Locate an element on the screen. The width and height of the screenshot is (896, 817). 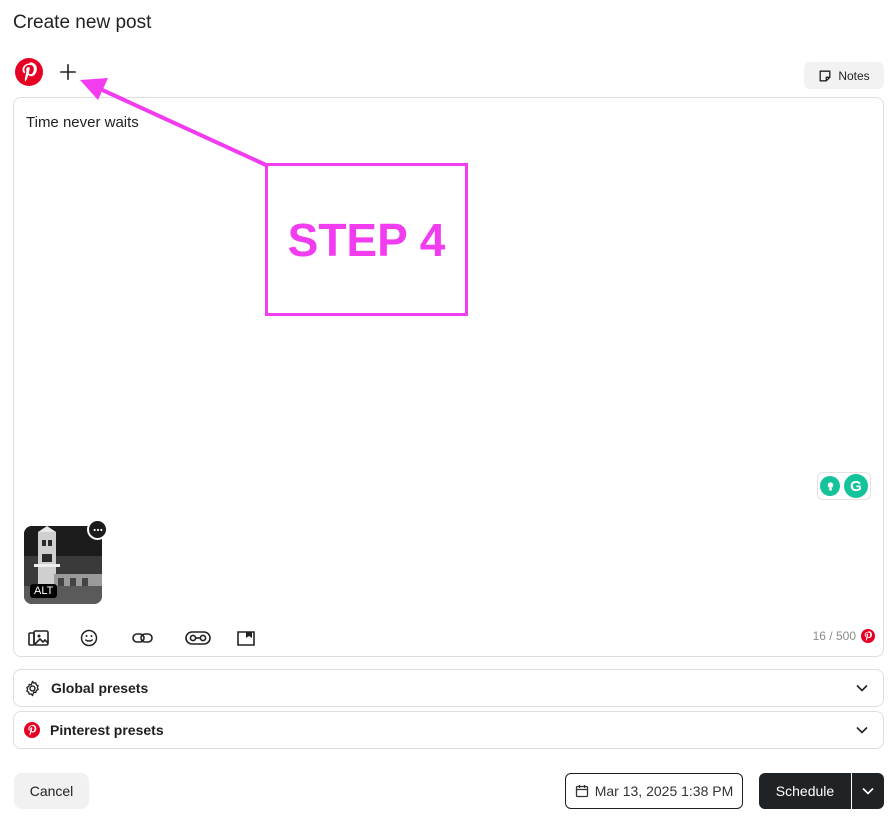
ai-assistant-button is located at coordinates (210, 638).